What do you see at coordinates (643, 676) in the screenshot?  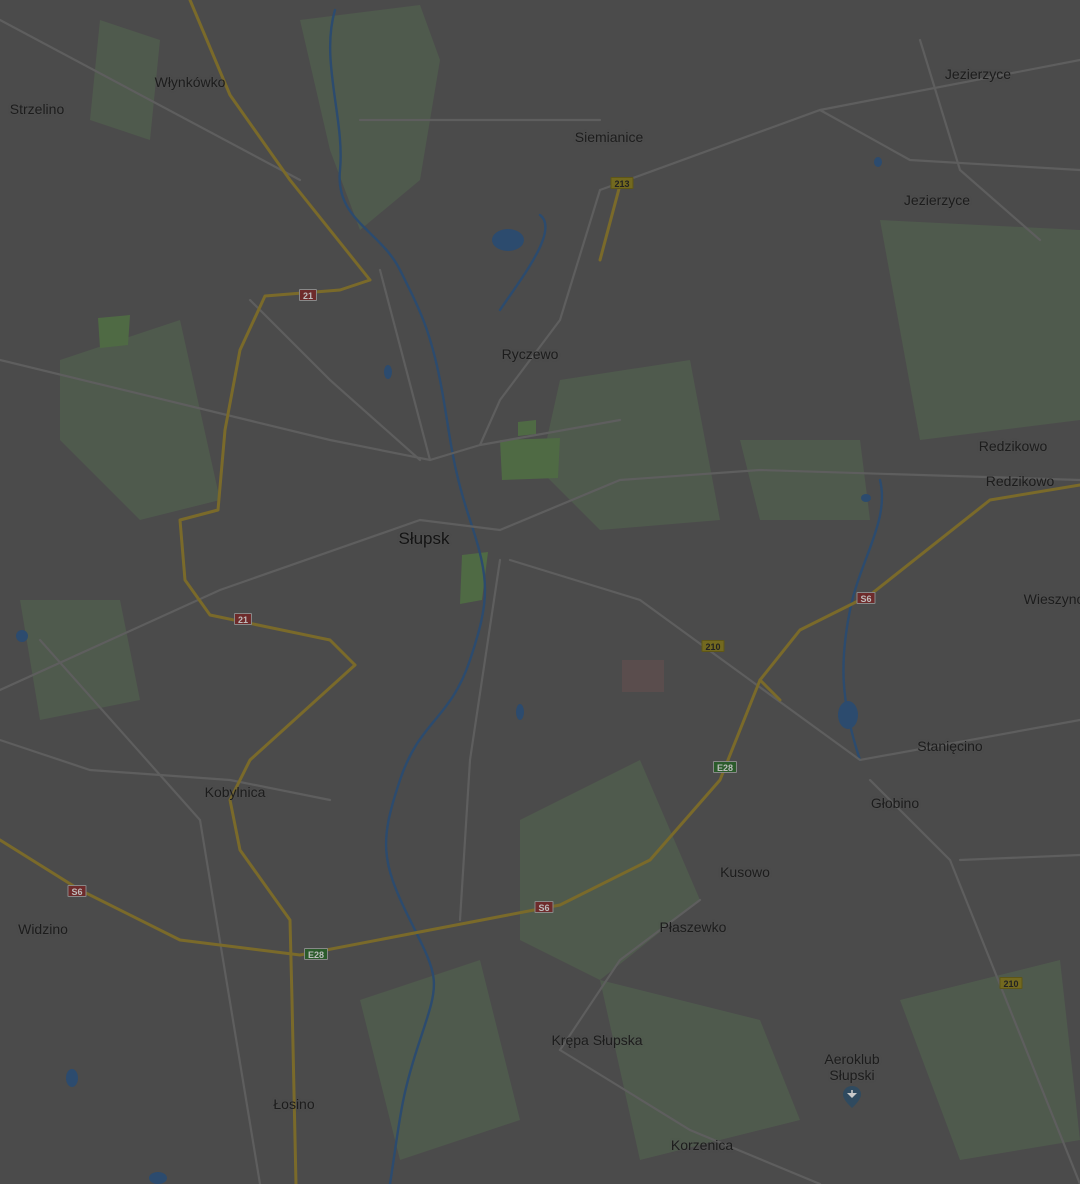 I see `industrial-area` at bounding box center [643, 676].